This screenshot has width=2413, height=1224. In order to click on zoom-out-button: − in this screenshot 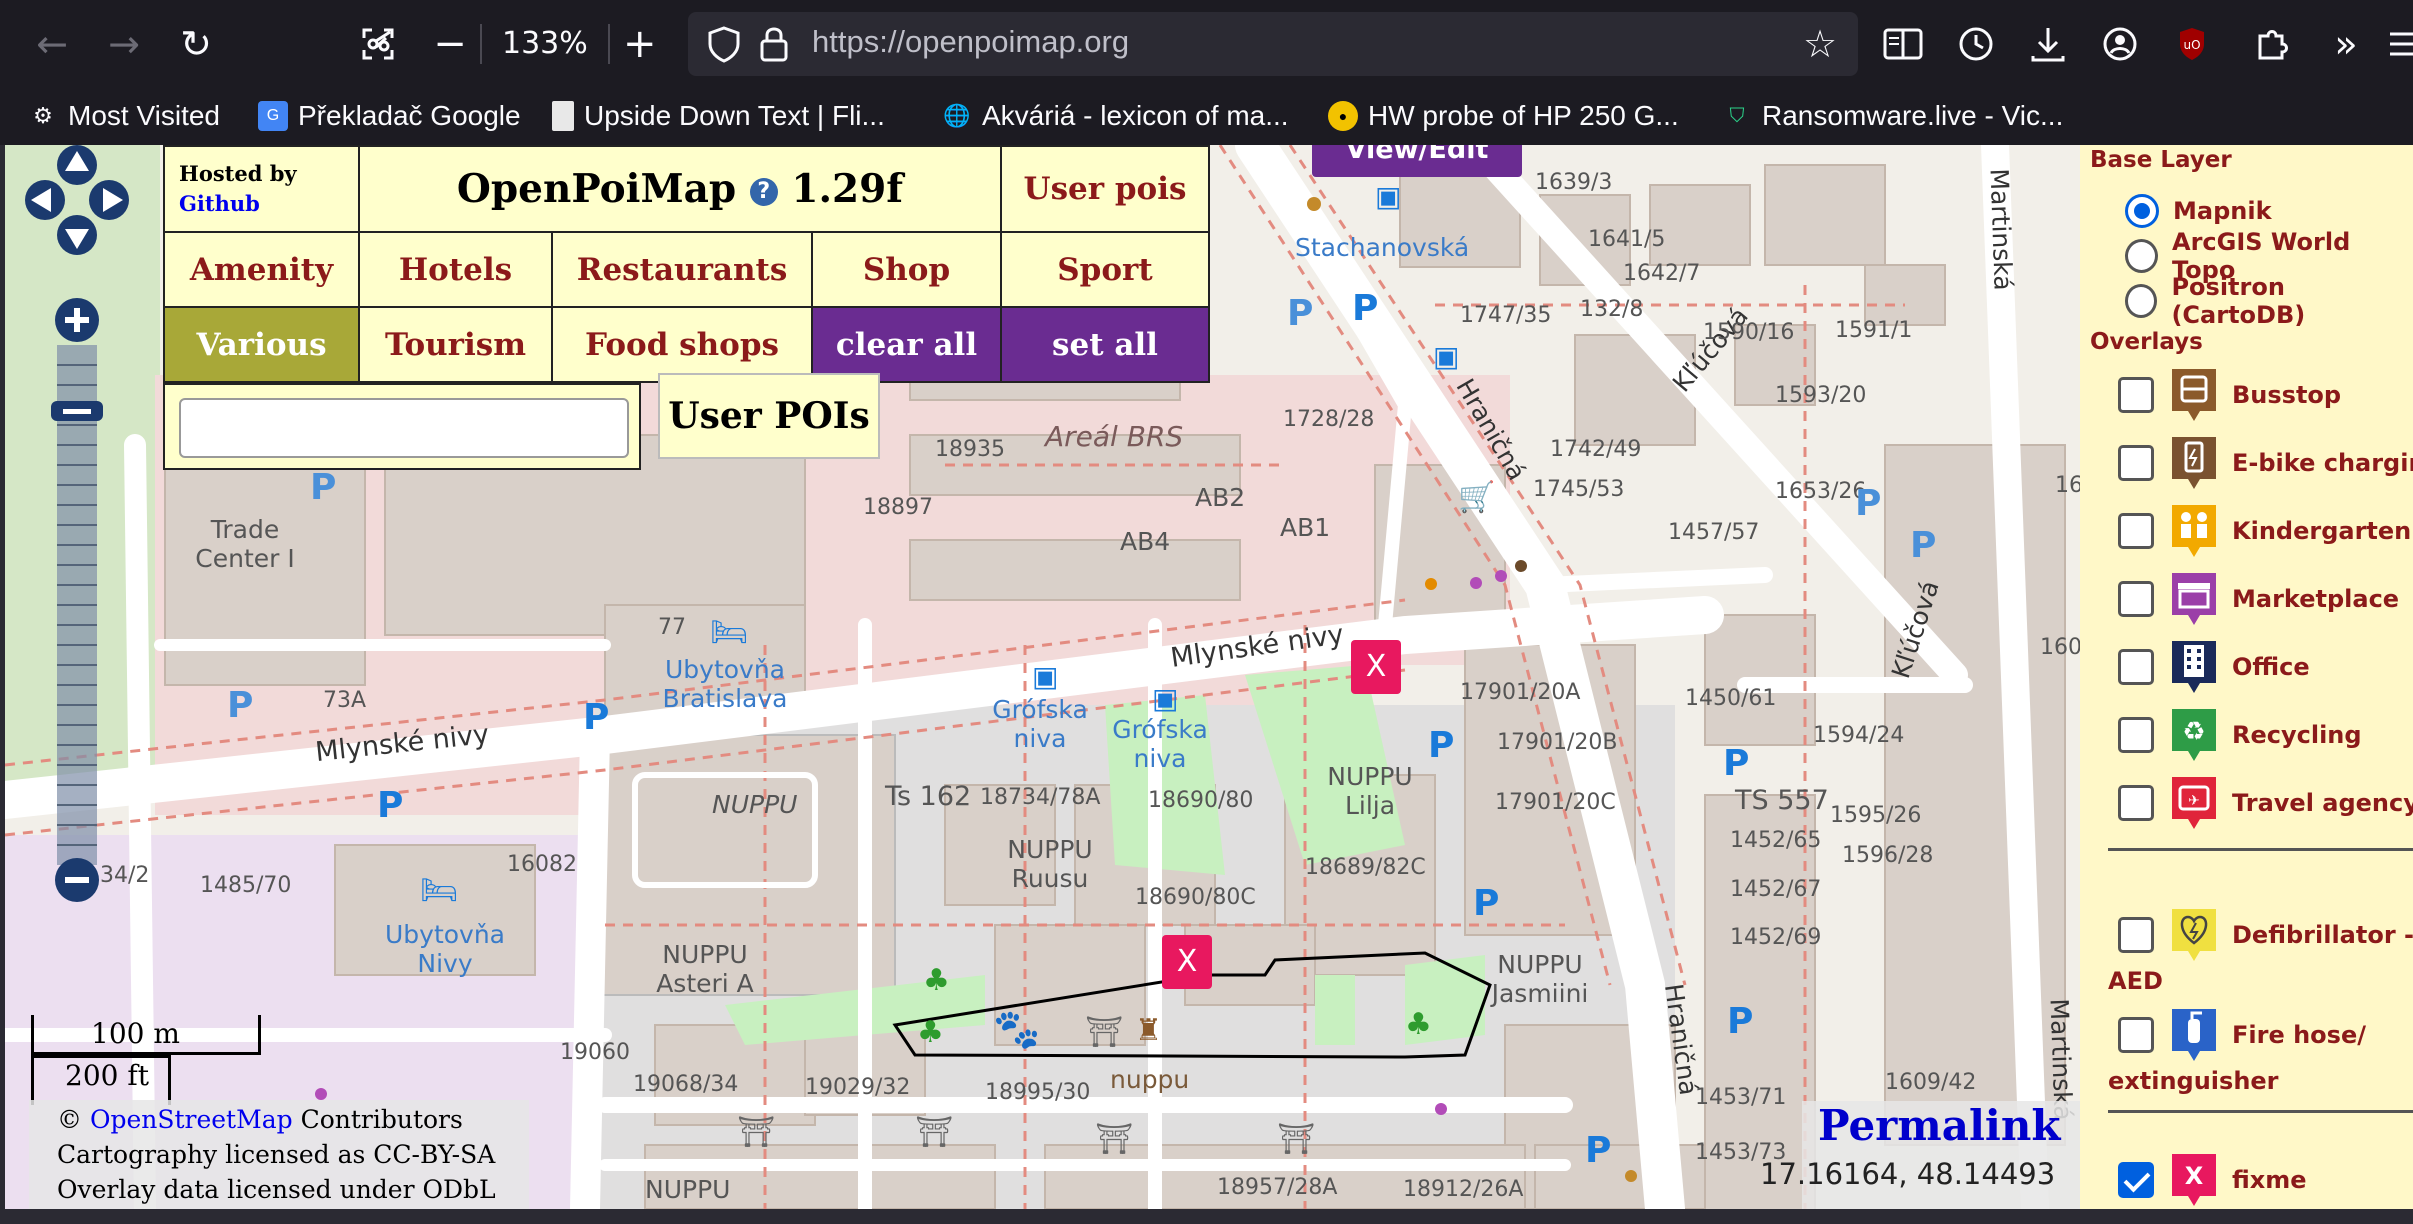, I will do `click(450, 44)`.